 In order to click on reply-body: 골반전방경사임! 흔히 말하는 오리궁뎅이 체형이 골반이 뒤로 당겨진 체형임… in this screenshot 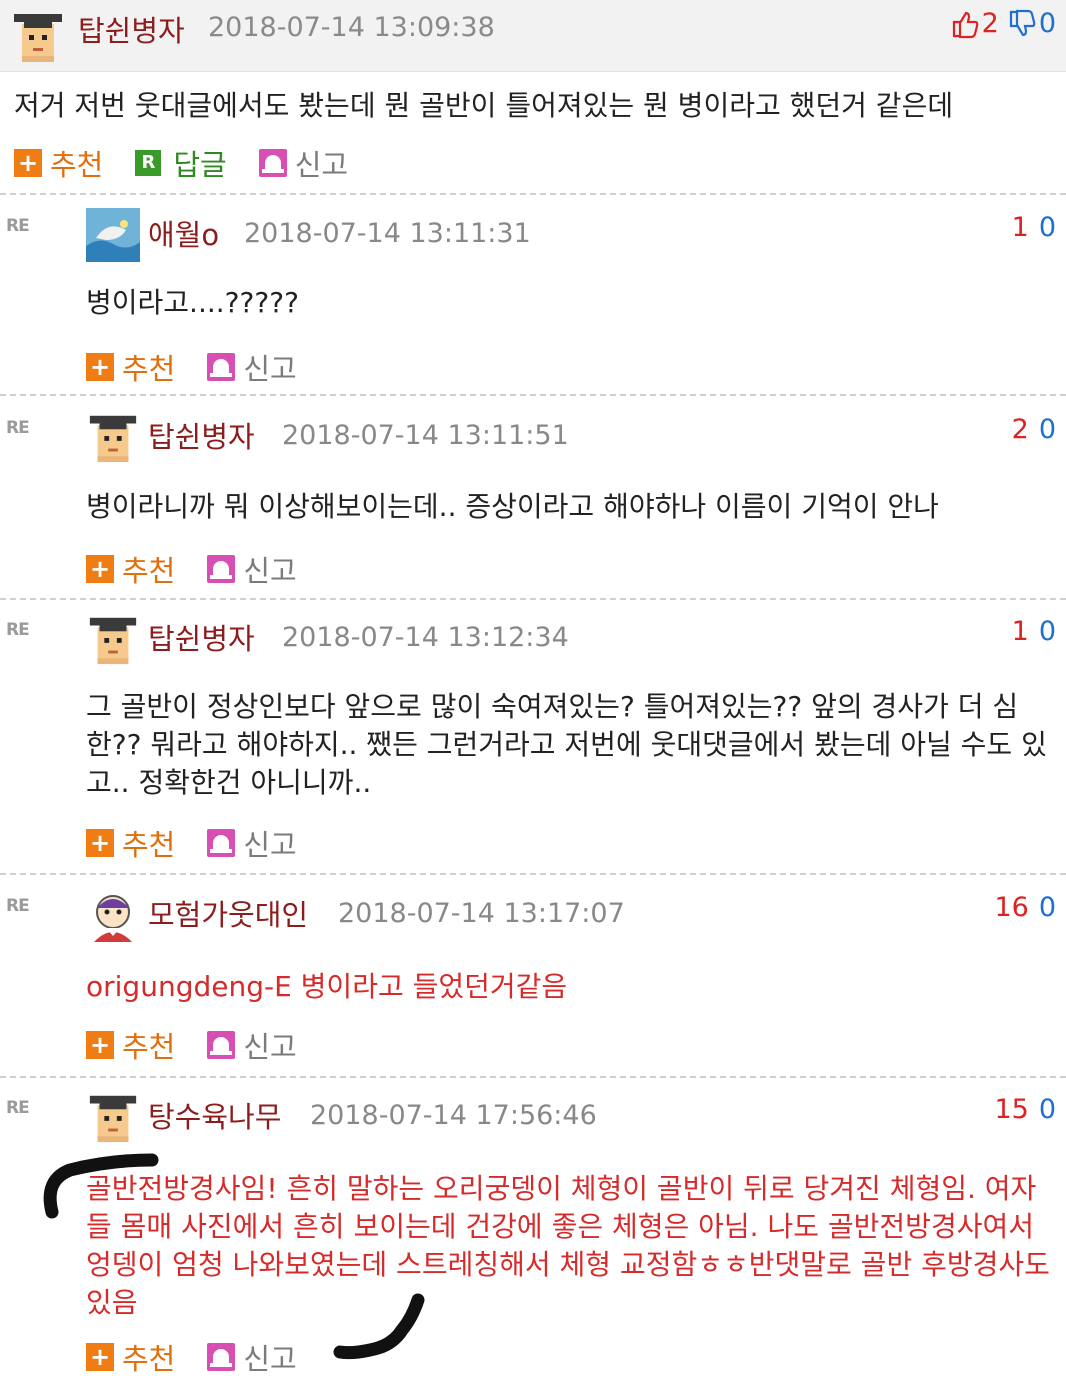, I will do `click(568, 1245)`.